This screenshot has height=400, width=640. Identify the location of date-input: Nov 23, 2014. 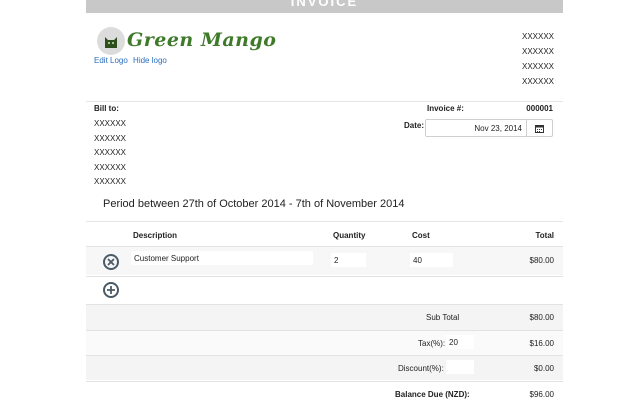
(489, 128).